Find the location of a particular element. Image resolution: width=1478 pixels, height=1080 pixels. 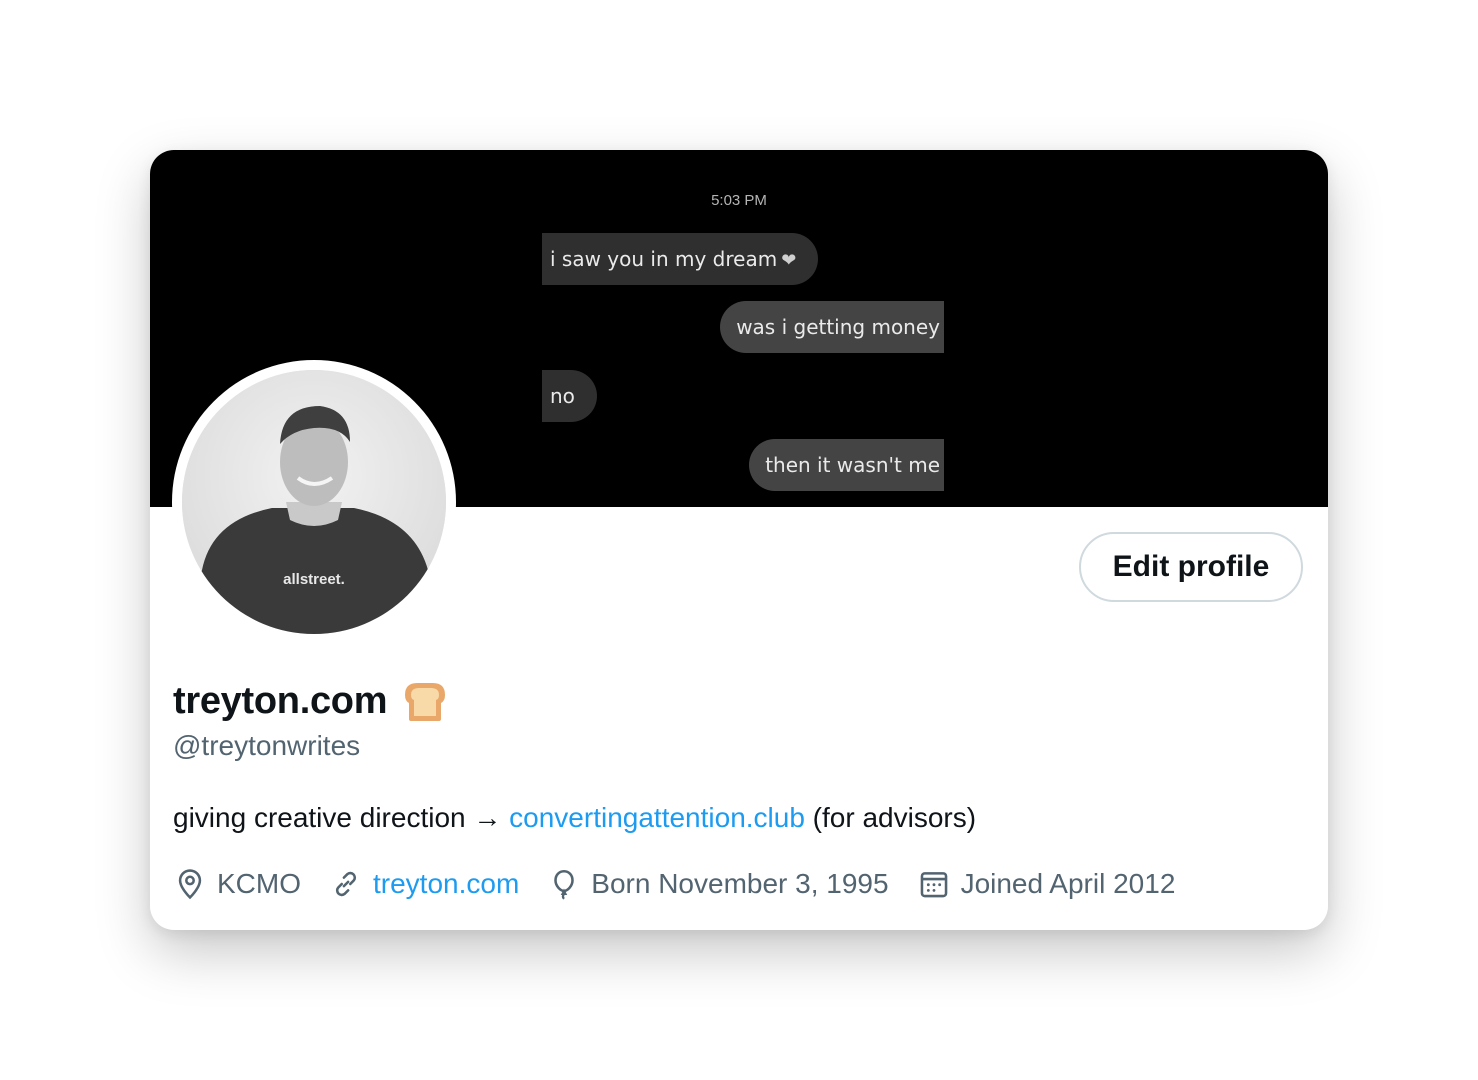

banner-timestamp: 5:03 PM is located at coordinates (739, 200).